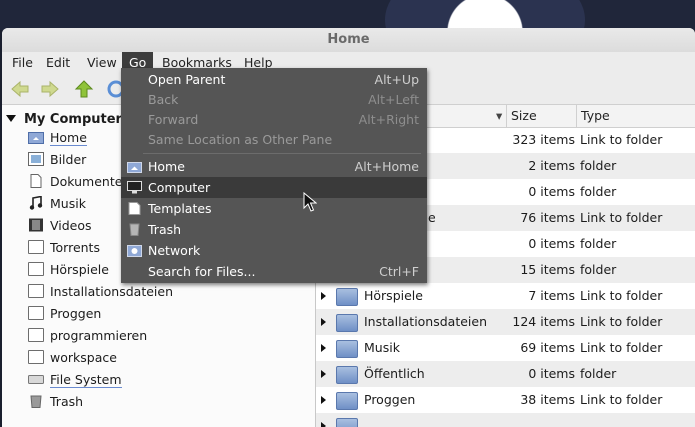 This screenshot has width=695, height=427. What do you see at coordinates (282, 153) in the screenshot?
I see `menu-separator` at bounding box center [282, 153].